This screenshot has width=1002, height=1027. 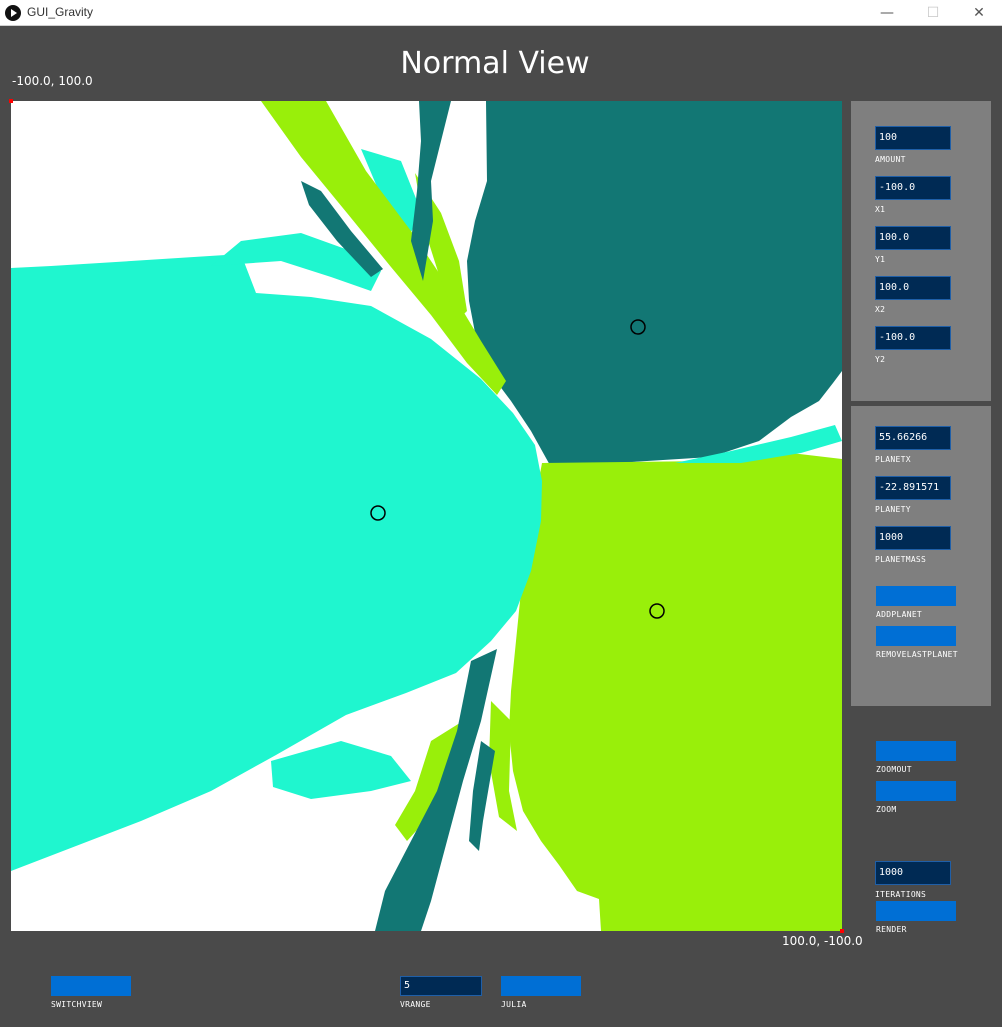 What do you see at coordinates (654, 284) in the screenshot?
I see `teal-basin` at bounding box center [654, 284].